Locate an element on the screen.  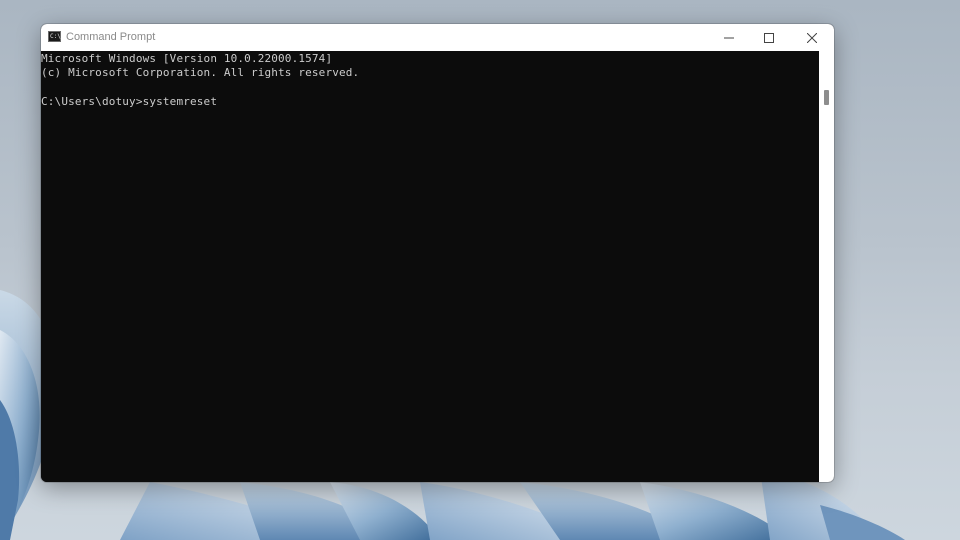
maximize-button is located at coordinates (769, 37).